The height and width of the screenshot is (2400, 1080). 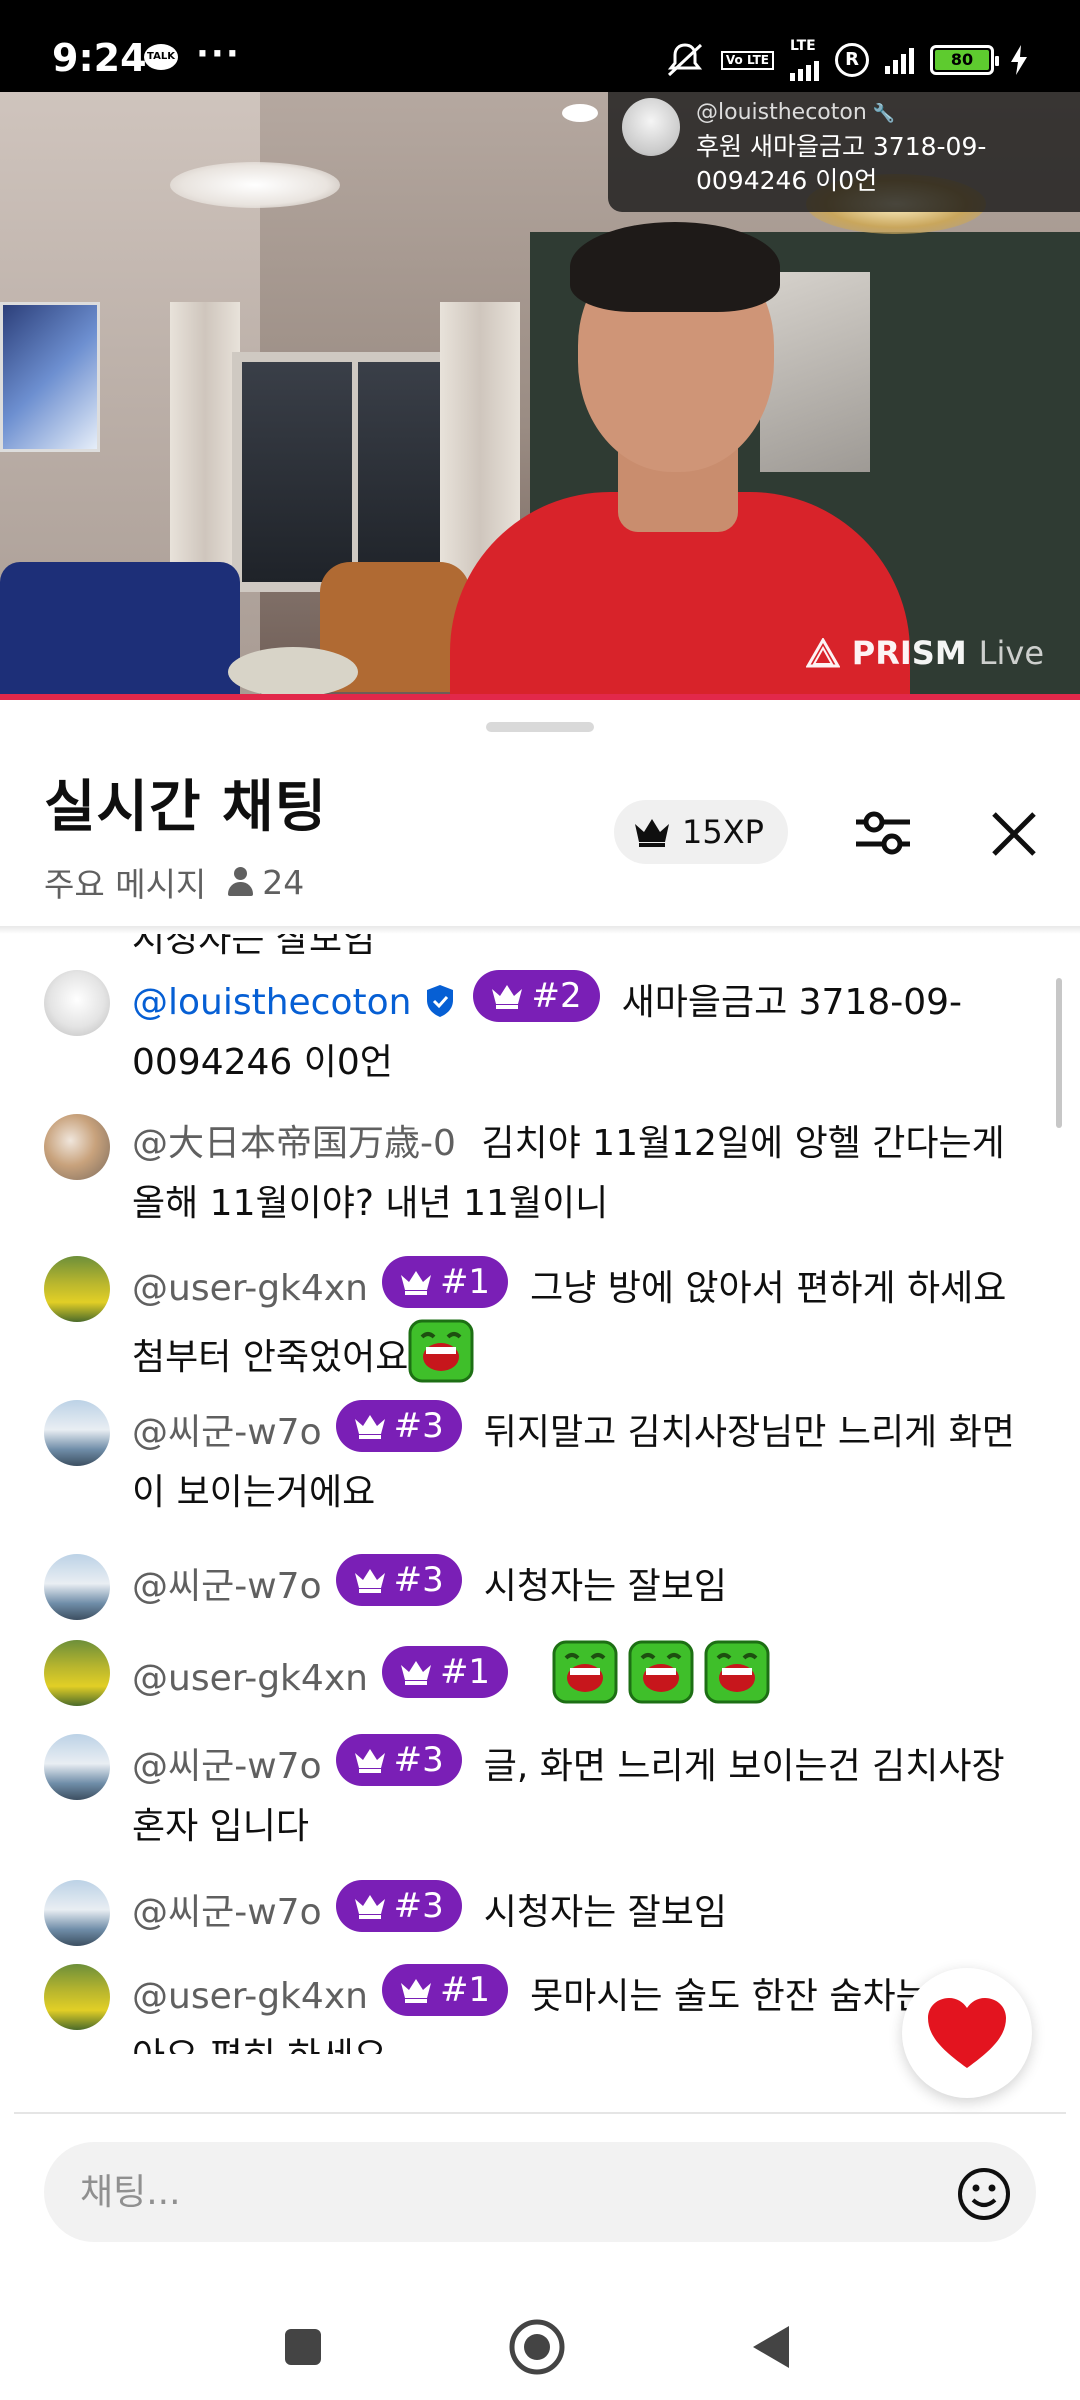 What do you see at coordinates (804, 67) in the screenshot?
I see `signal-bars-icon` at bounding box center [804, 67].